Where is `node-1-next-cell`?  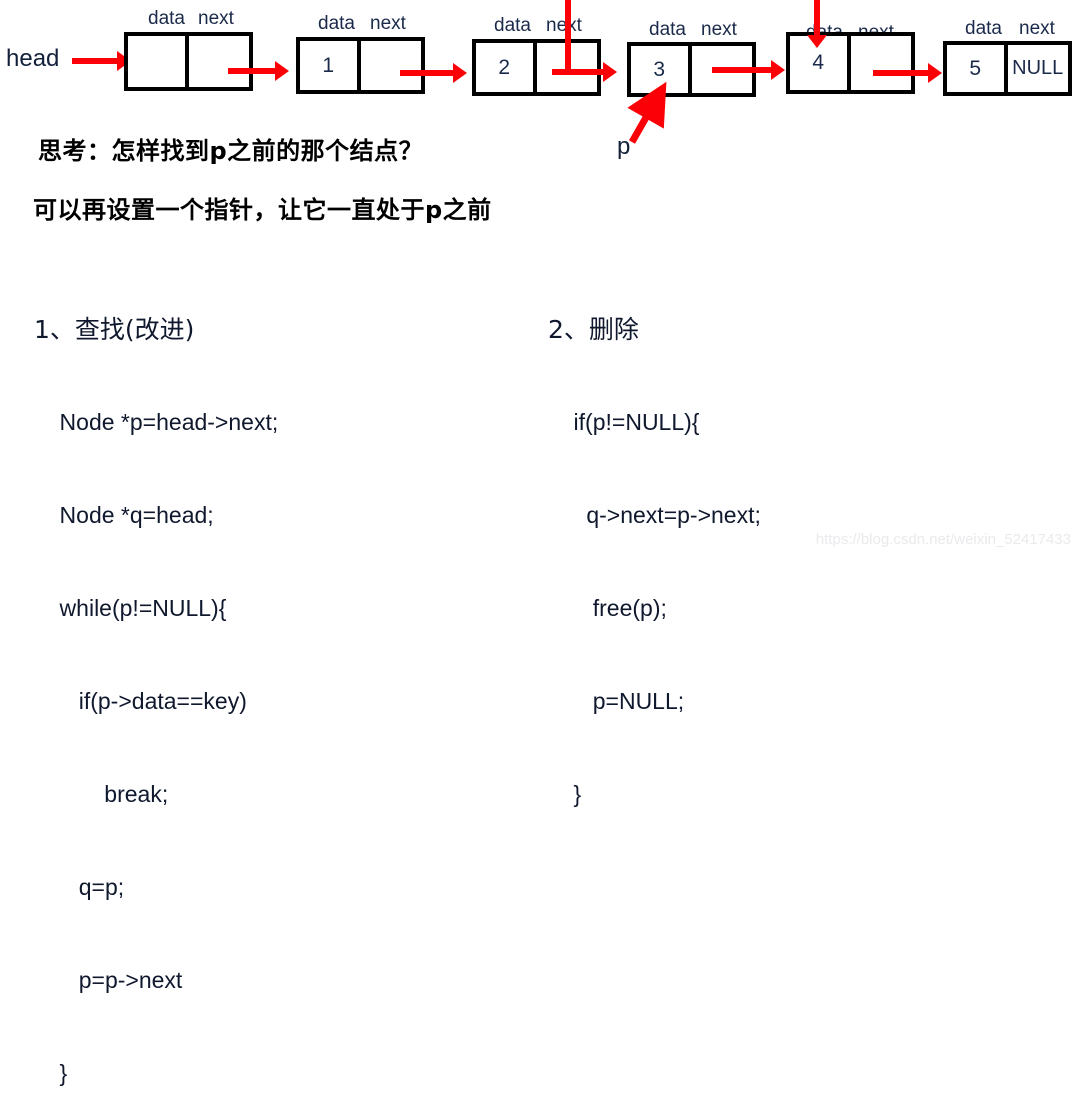 node-1-next-cell is located at coordinates (391, 65).